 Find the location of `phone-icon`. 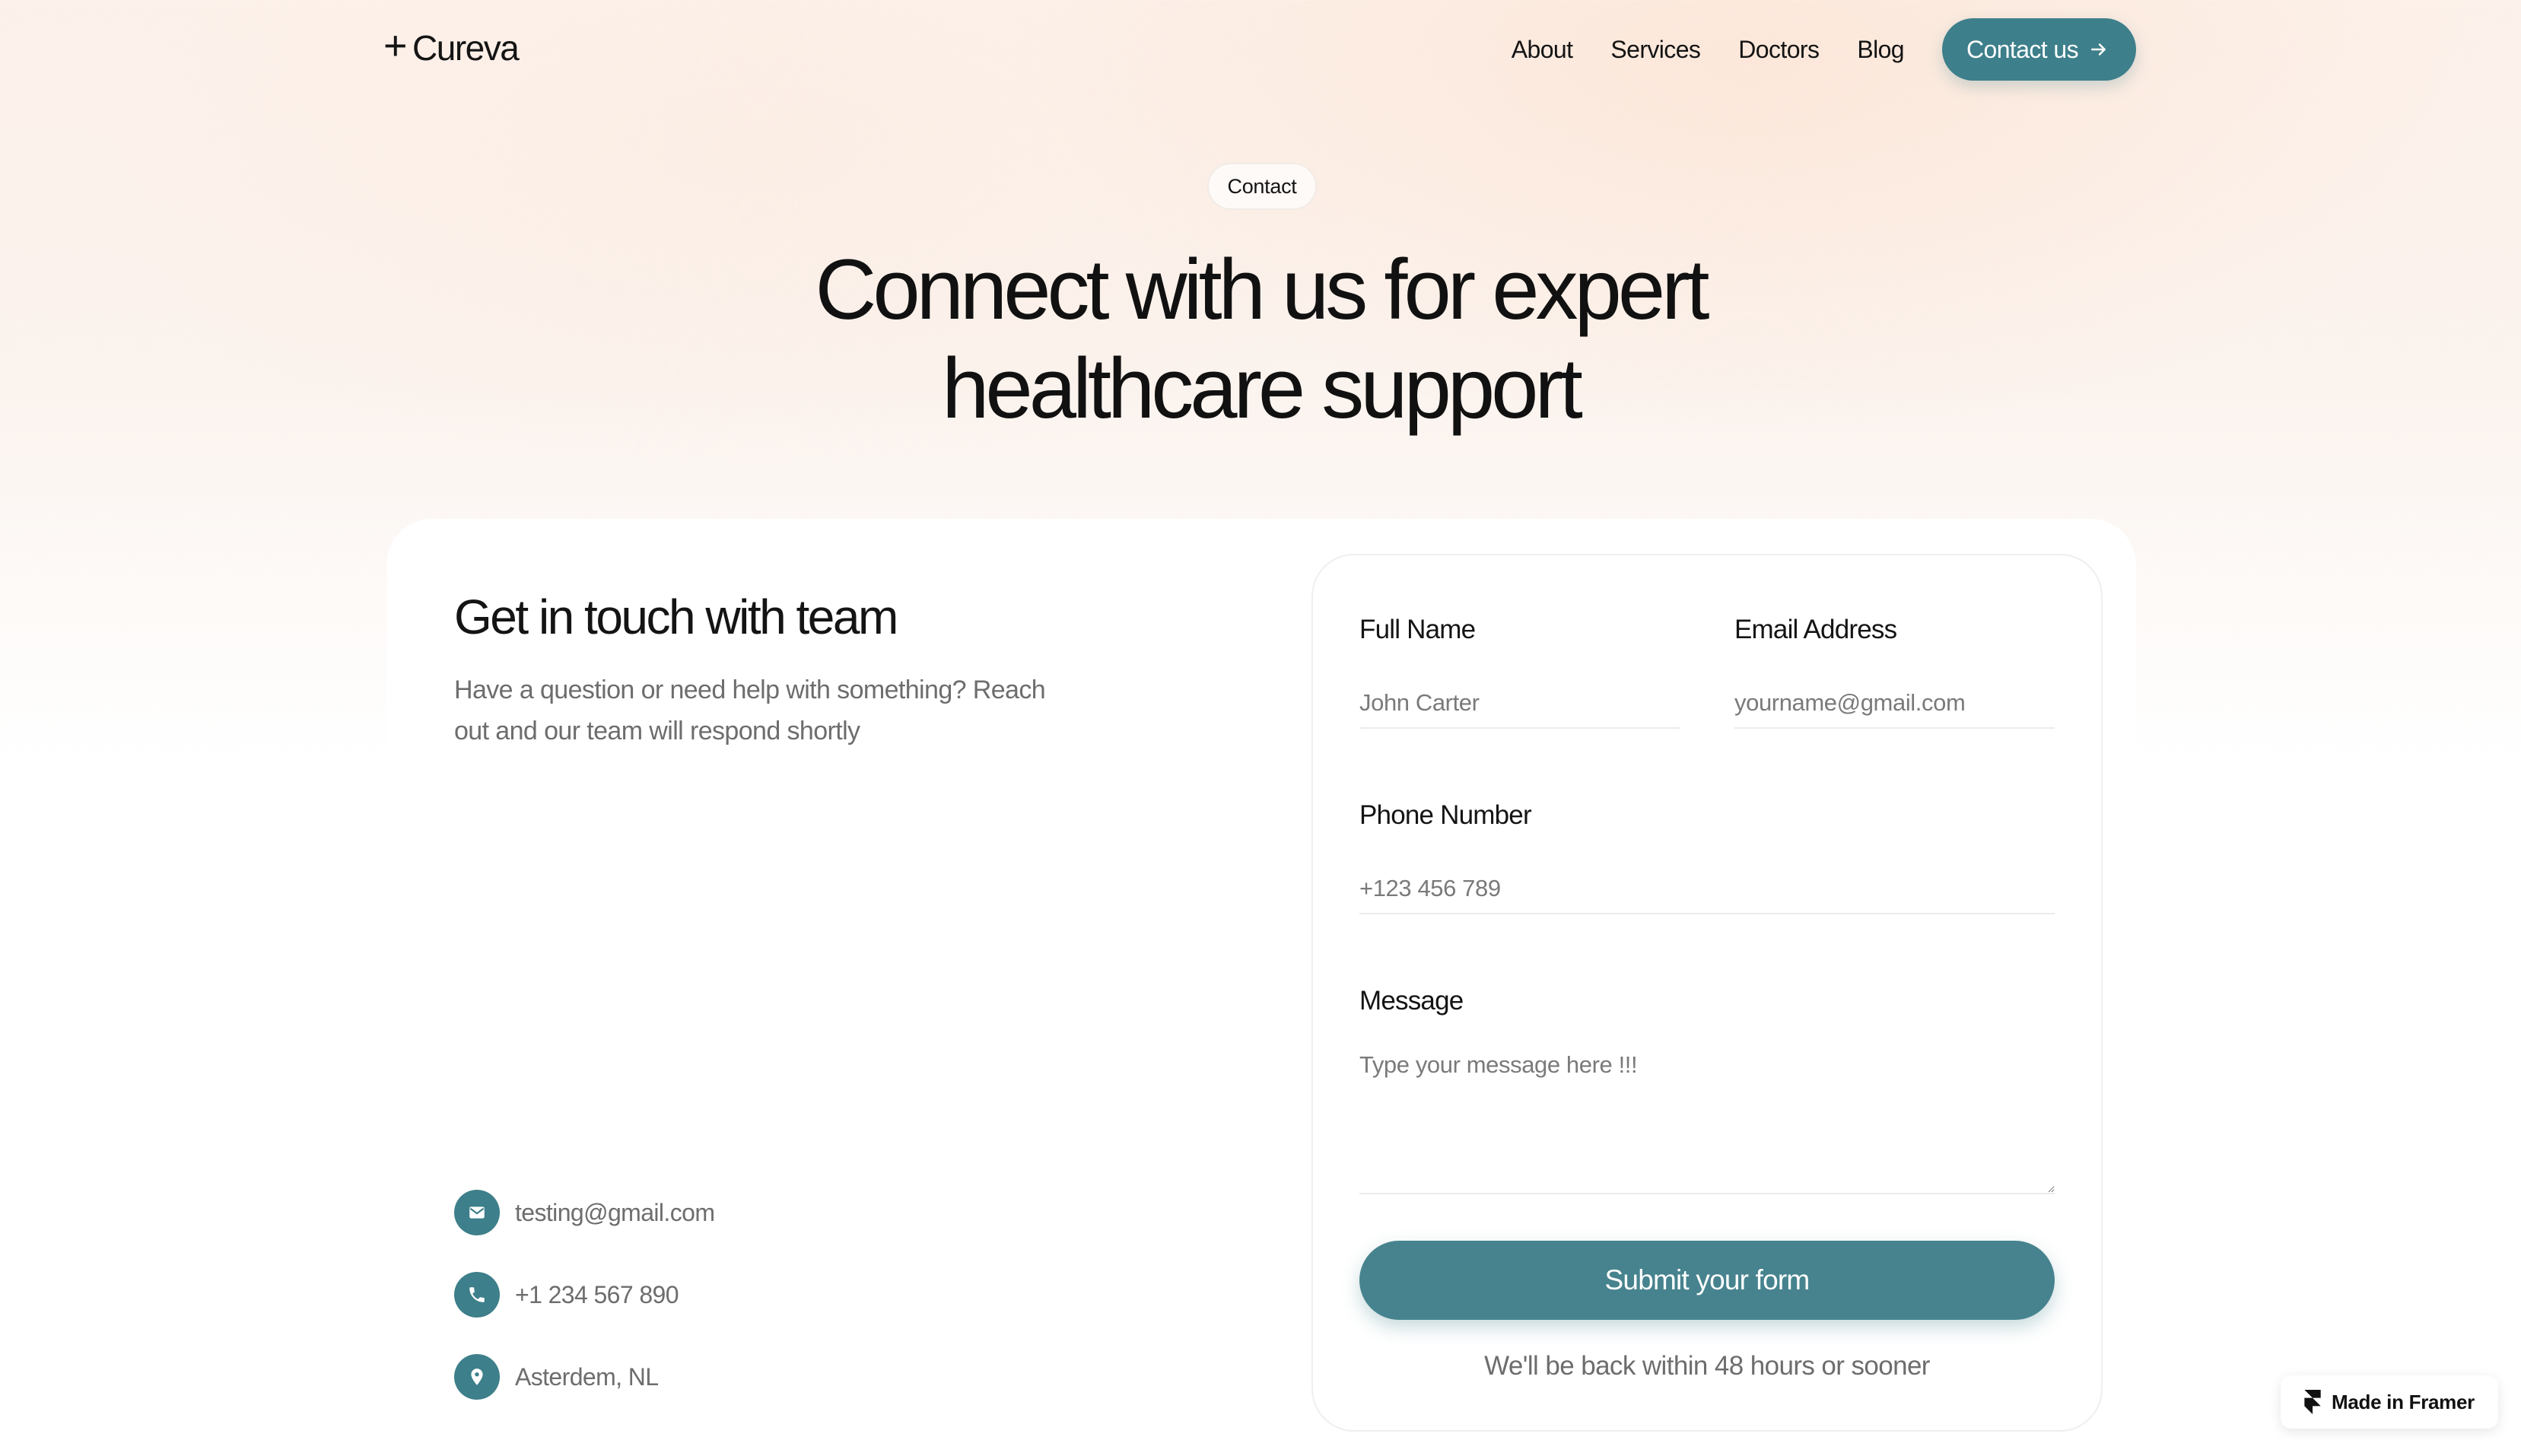

phone-icon is located at coordinates (477, 1295).